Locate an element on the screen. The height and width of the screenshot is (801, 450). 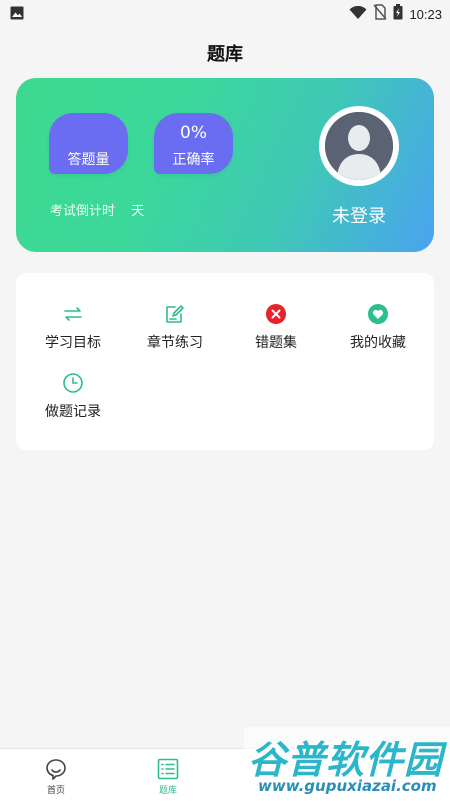
image-icon is located at coordinates (17, 14).